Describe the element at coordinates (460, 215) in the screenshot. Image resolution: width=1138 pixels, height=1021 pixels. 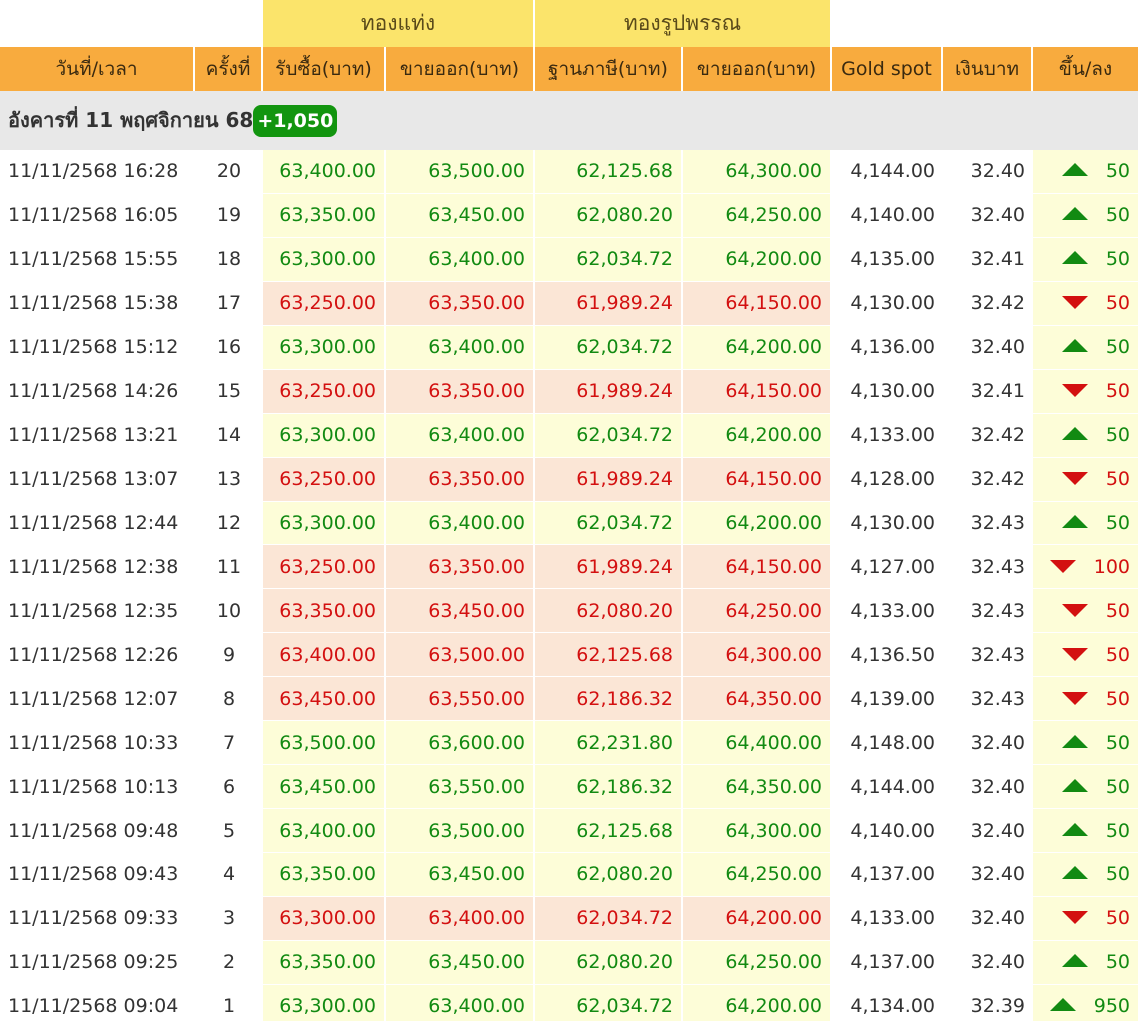
I see `cell-bar-sell: 63,450.00` at that location.